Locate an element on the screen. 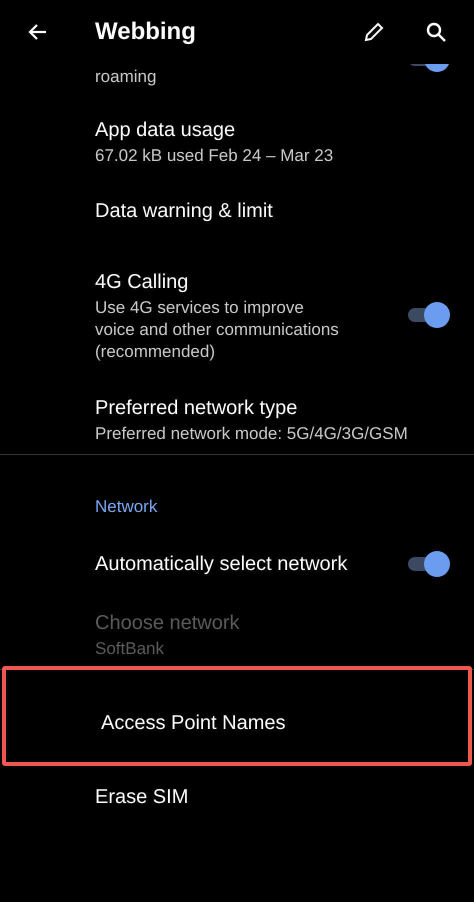 Image resolution: width=474 pixels, height=902 pixels. search-icon is located at coordinates (436, 32).